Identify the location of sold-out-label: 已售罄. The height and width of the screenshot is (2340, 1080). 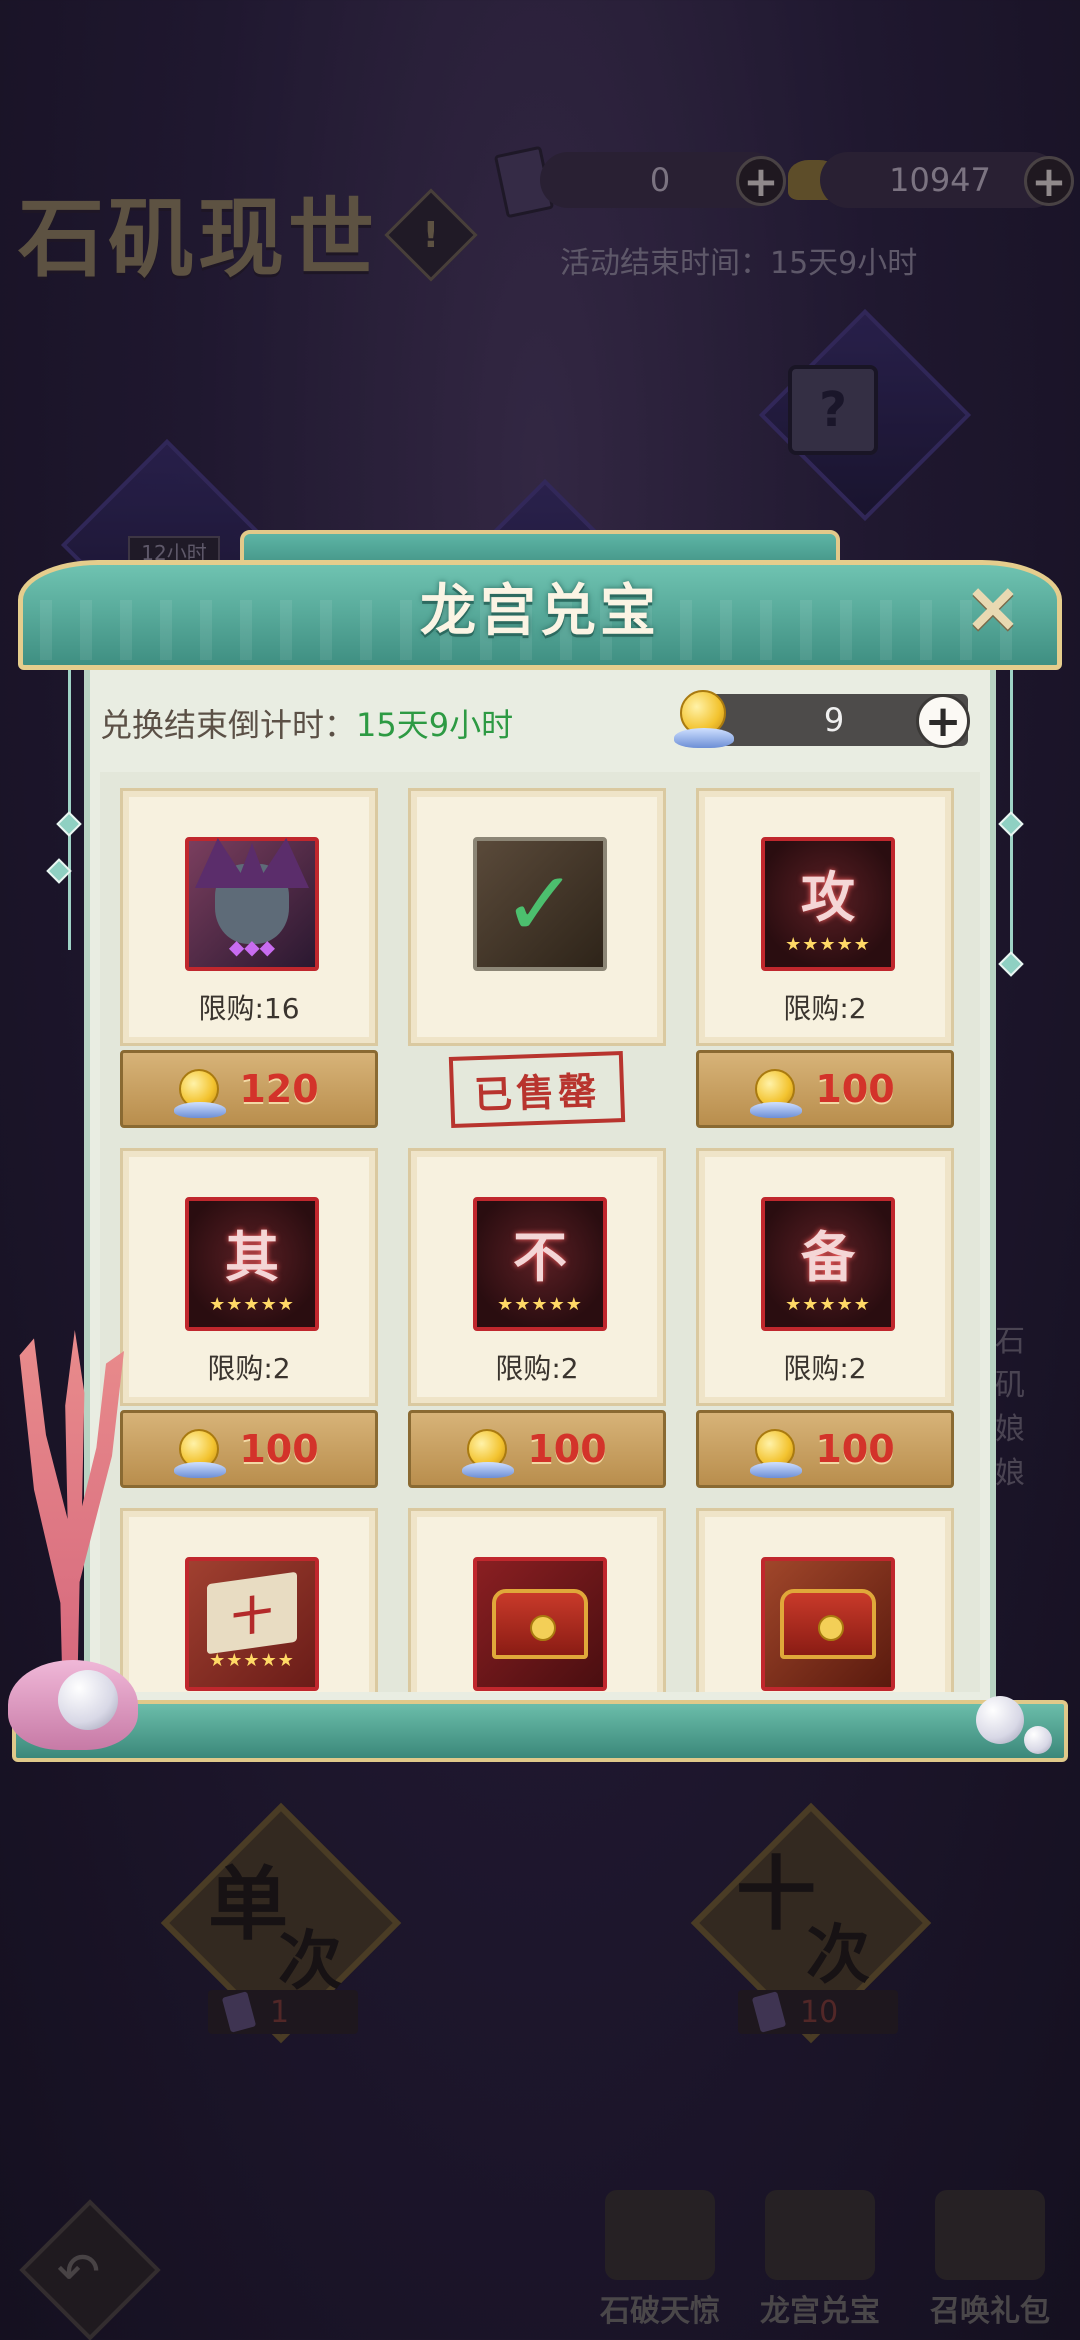
(537, 1089).